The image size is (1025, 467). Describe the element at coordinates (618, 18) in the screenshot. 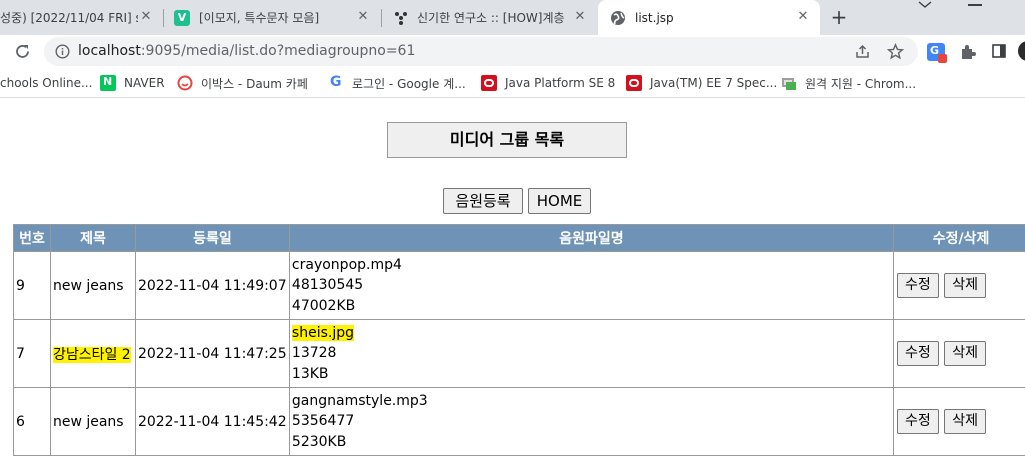

I see `globe-icon` at that location.